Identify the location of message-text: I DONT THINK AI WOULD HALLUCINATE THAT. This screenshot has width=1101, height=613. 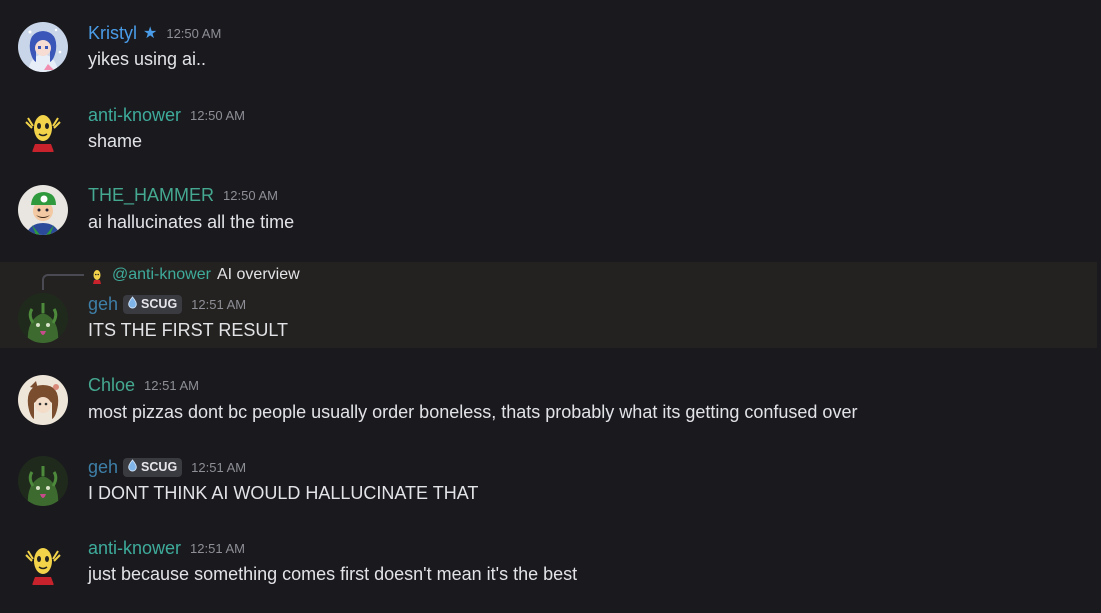
(283, 493).